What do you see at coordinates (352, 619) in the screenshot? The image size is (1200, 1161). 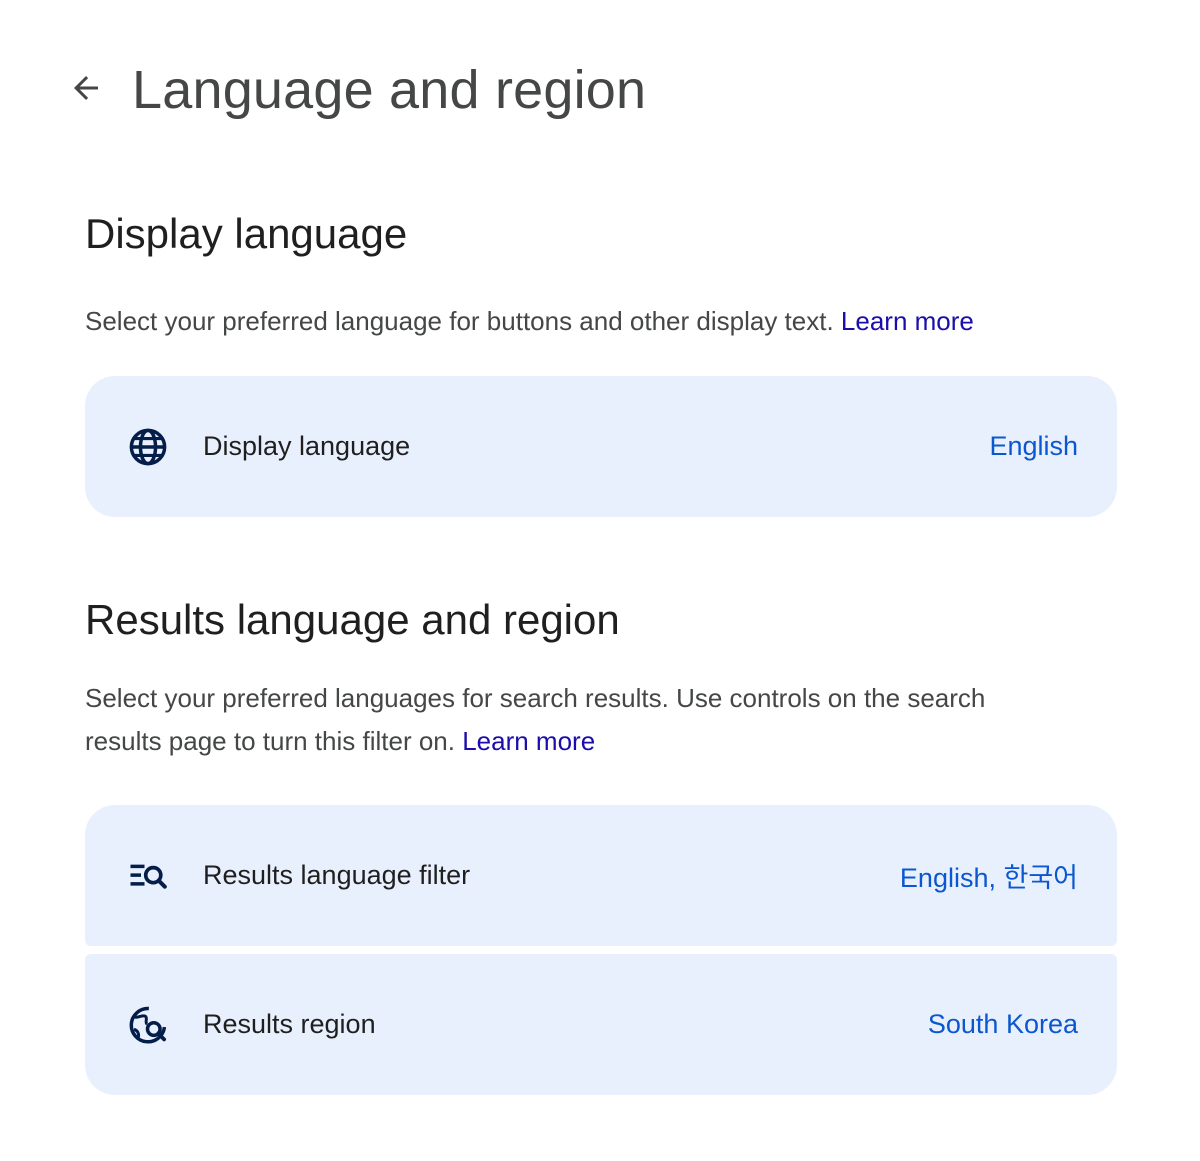 I see `section-title: Results language and region` at bounding box center [352, 619].